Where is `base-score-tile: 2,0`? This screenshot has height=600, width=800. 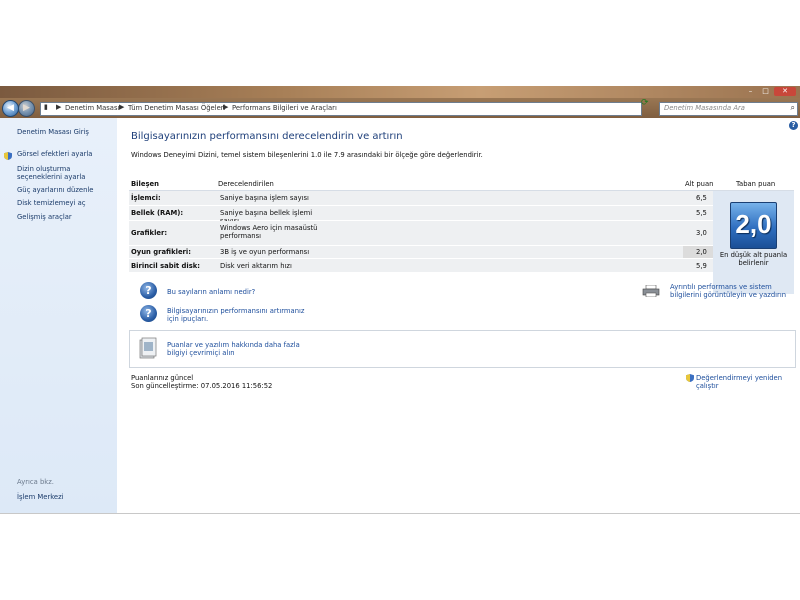
base-score-tile: 2,0 is located at coordinates (753, 225).